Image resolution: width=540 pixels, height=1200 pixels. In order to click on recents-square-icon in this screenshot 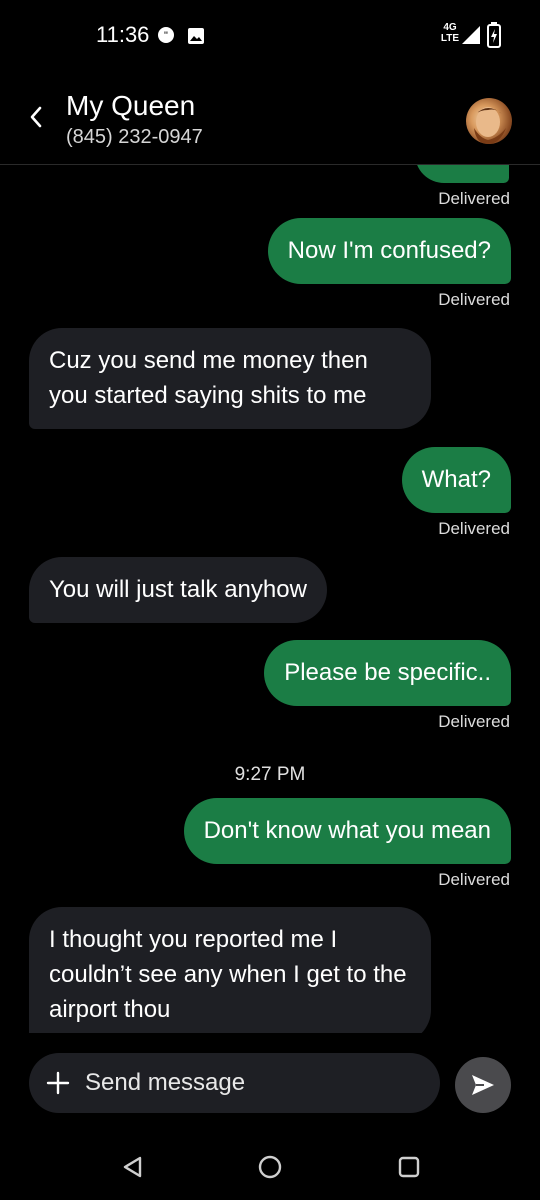, I will do `click(409, 1167)`.